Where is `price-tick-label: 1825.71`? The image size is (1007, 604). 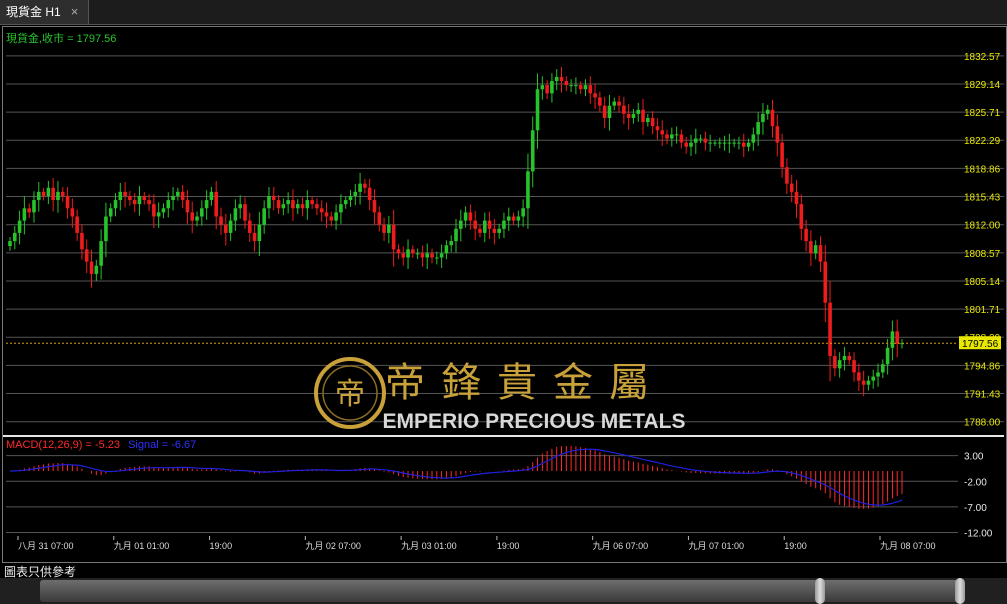 price-tick-label: 1825.71 is located at coordinates (982, 113).